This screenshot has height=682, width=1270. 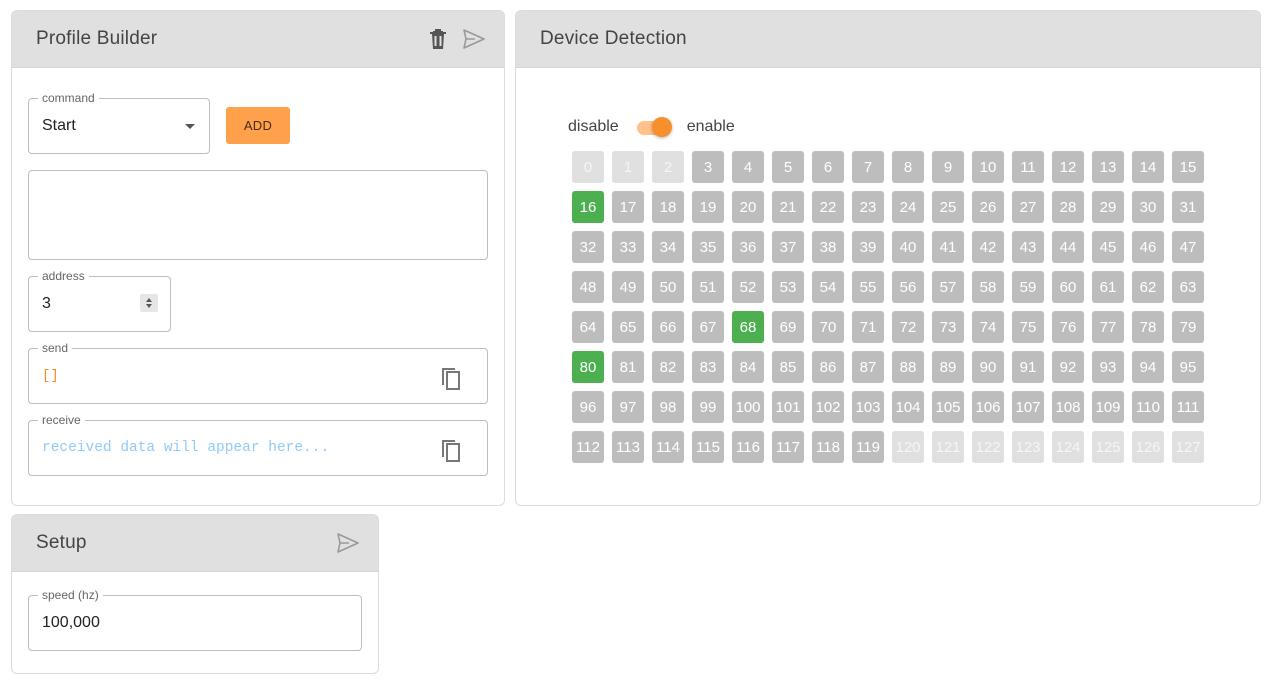 I want to click on address-cell: 79, so click(x=1188, y=327).